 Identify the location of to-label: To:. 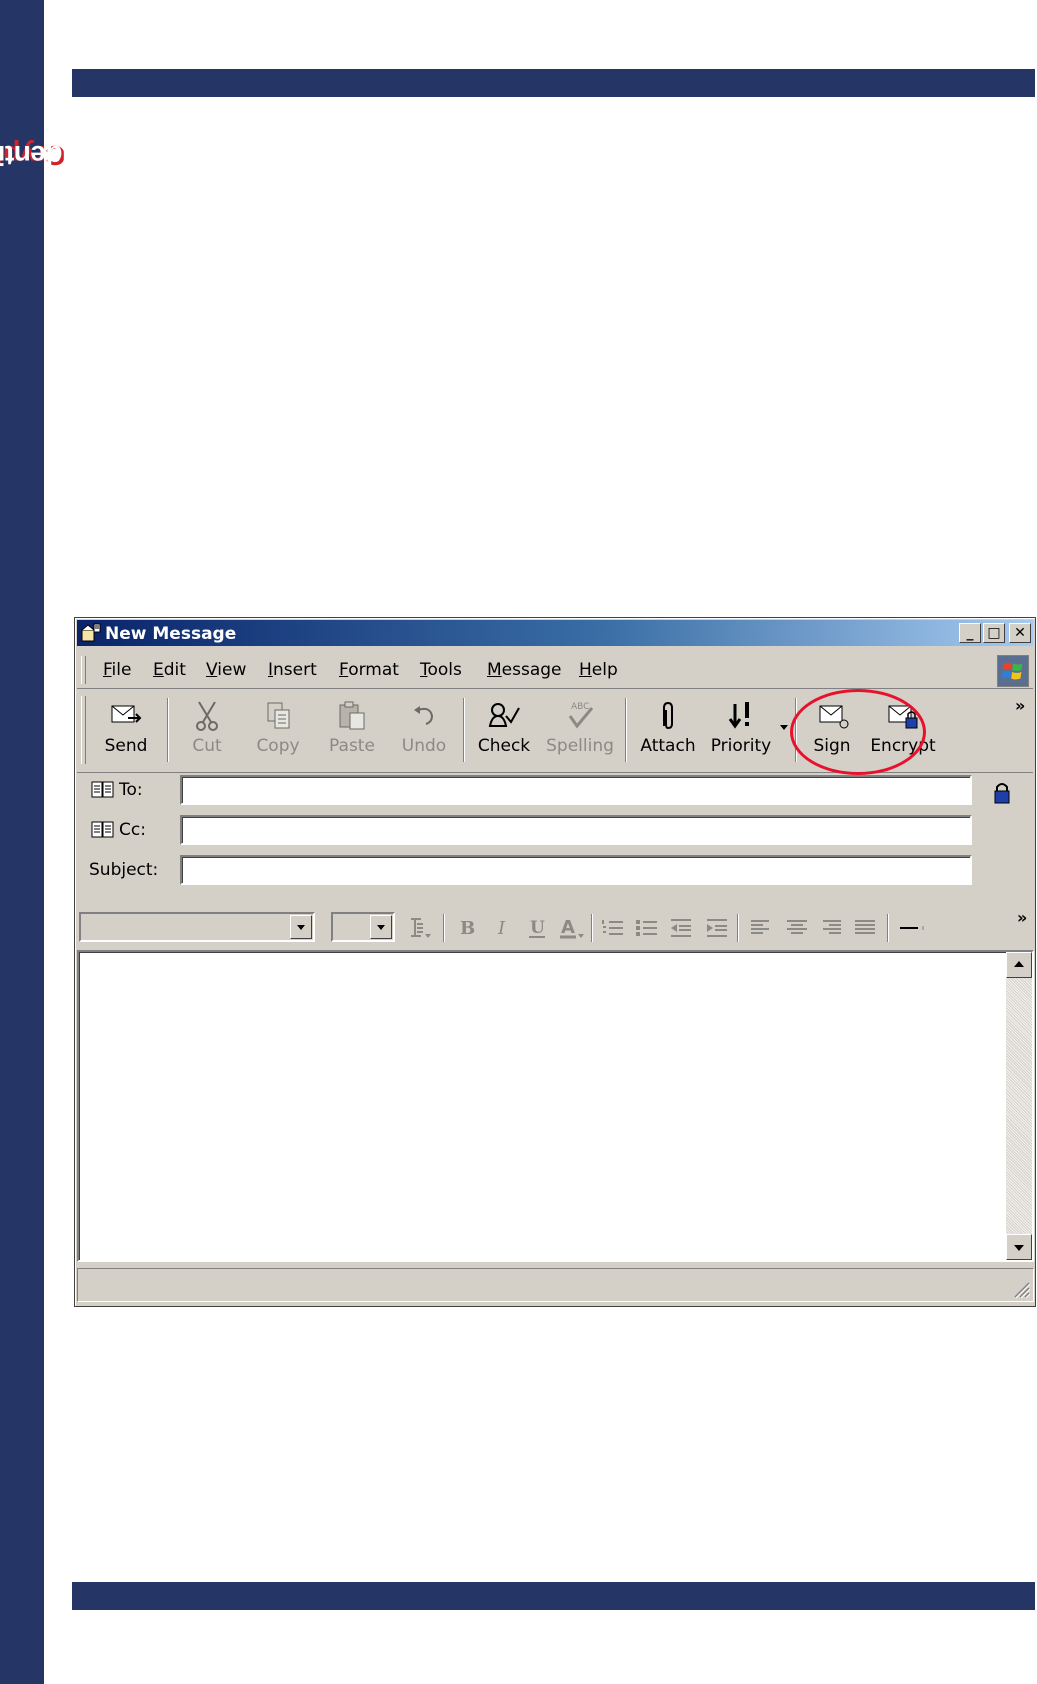
(131, 790).